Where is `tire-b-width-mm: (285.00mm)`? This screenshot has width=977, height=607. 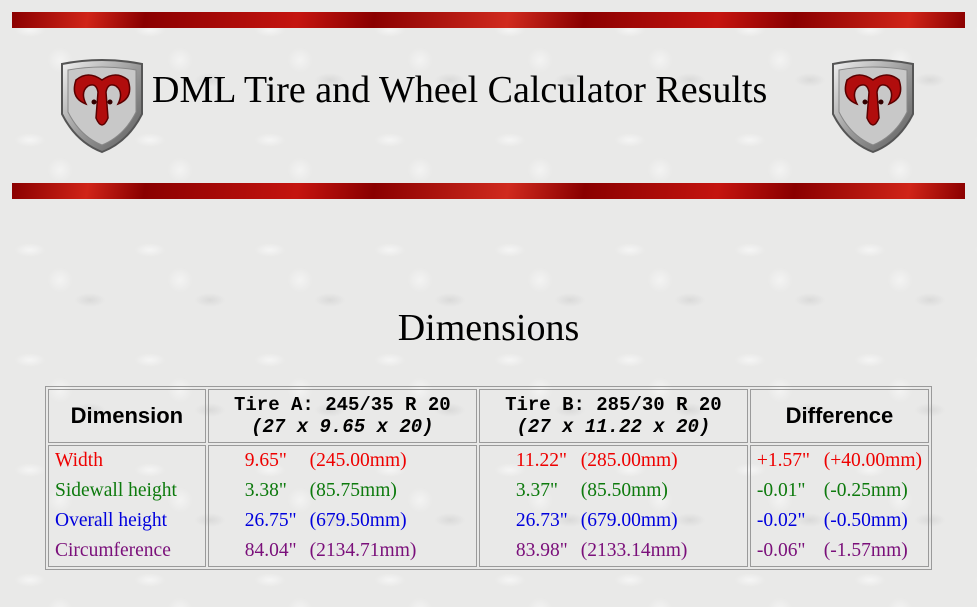 tire-b-width-mm: (285.00mm) is located at coordinates (629, 460).